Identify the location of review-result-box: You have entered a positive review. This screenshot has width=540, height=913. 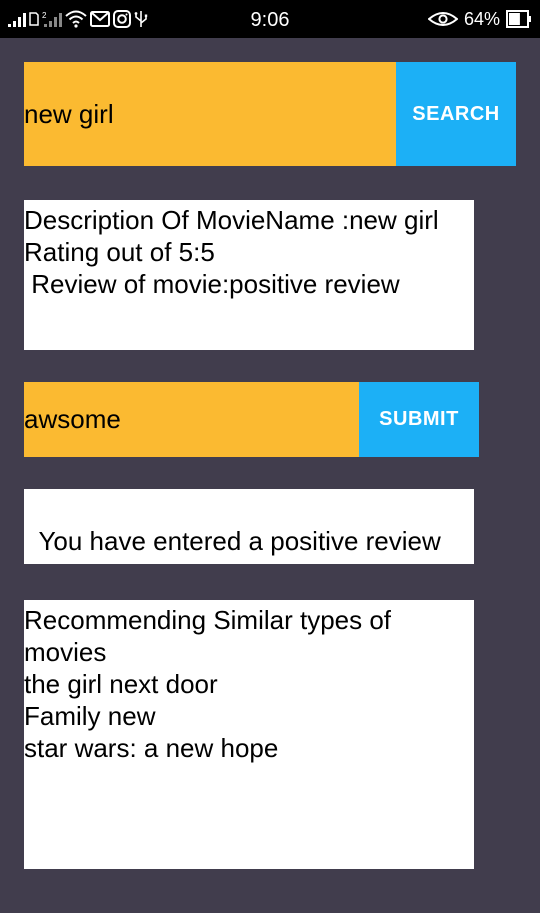
(249, 526).